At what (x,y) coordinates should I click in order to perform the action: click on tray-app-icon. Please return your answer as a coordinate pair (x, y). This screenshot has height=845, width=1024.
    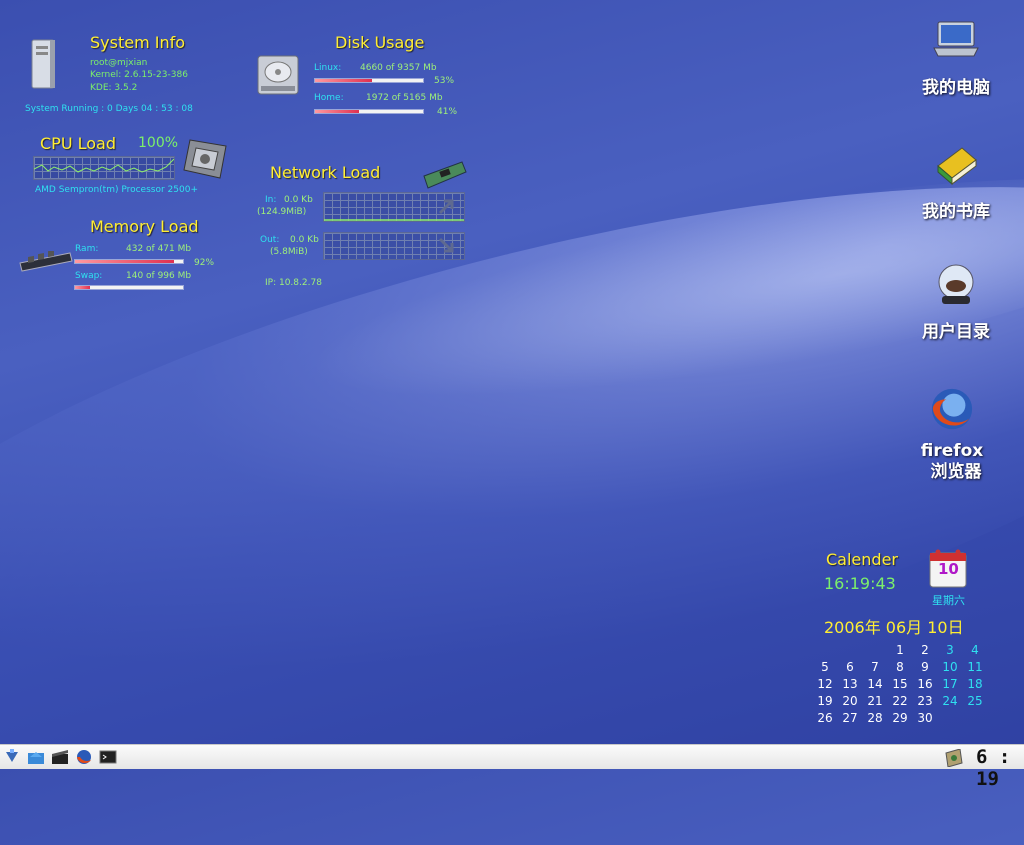
    Looking at the image, I should click on (954, 758).